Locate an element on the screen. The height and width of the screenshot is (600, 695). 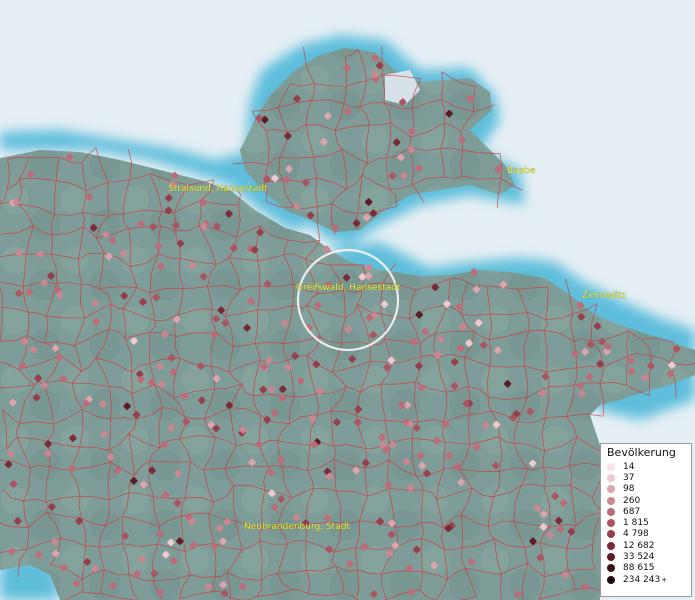
legend-value: 260 is located at coordinates (632, 500).